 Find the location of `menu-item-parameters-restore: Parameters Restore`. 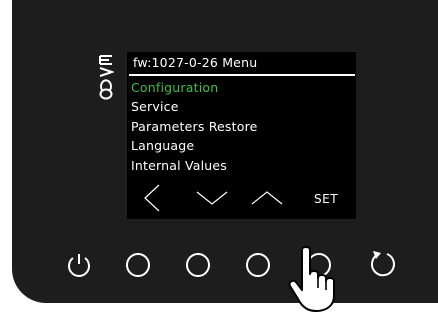

menu-item-parameters-restore: Parameters Restore is located at coordinates (194, 127).